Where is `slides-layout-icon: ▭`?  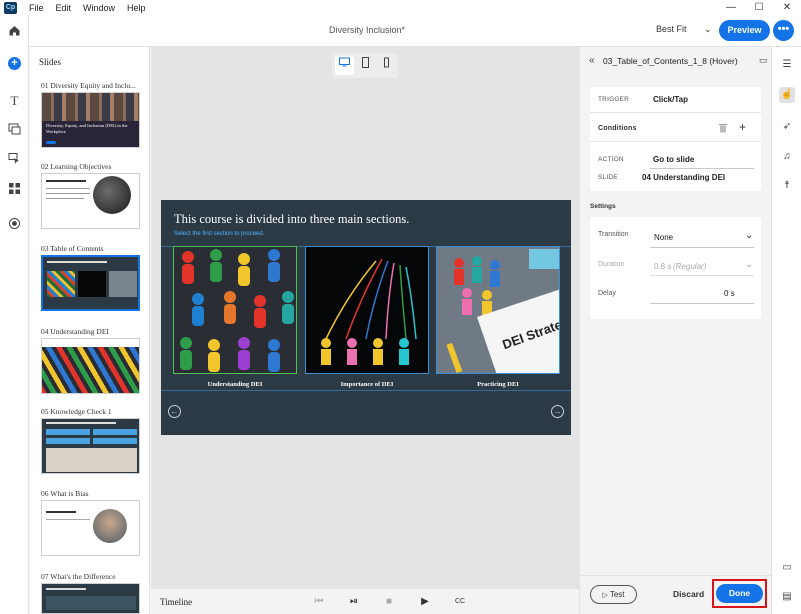
slides-layout-icon: ▭ is located at coordinates (787, 568).